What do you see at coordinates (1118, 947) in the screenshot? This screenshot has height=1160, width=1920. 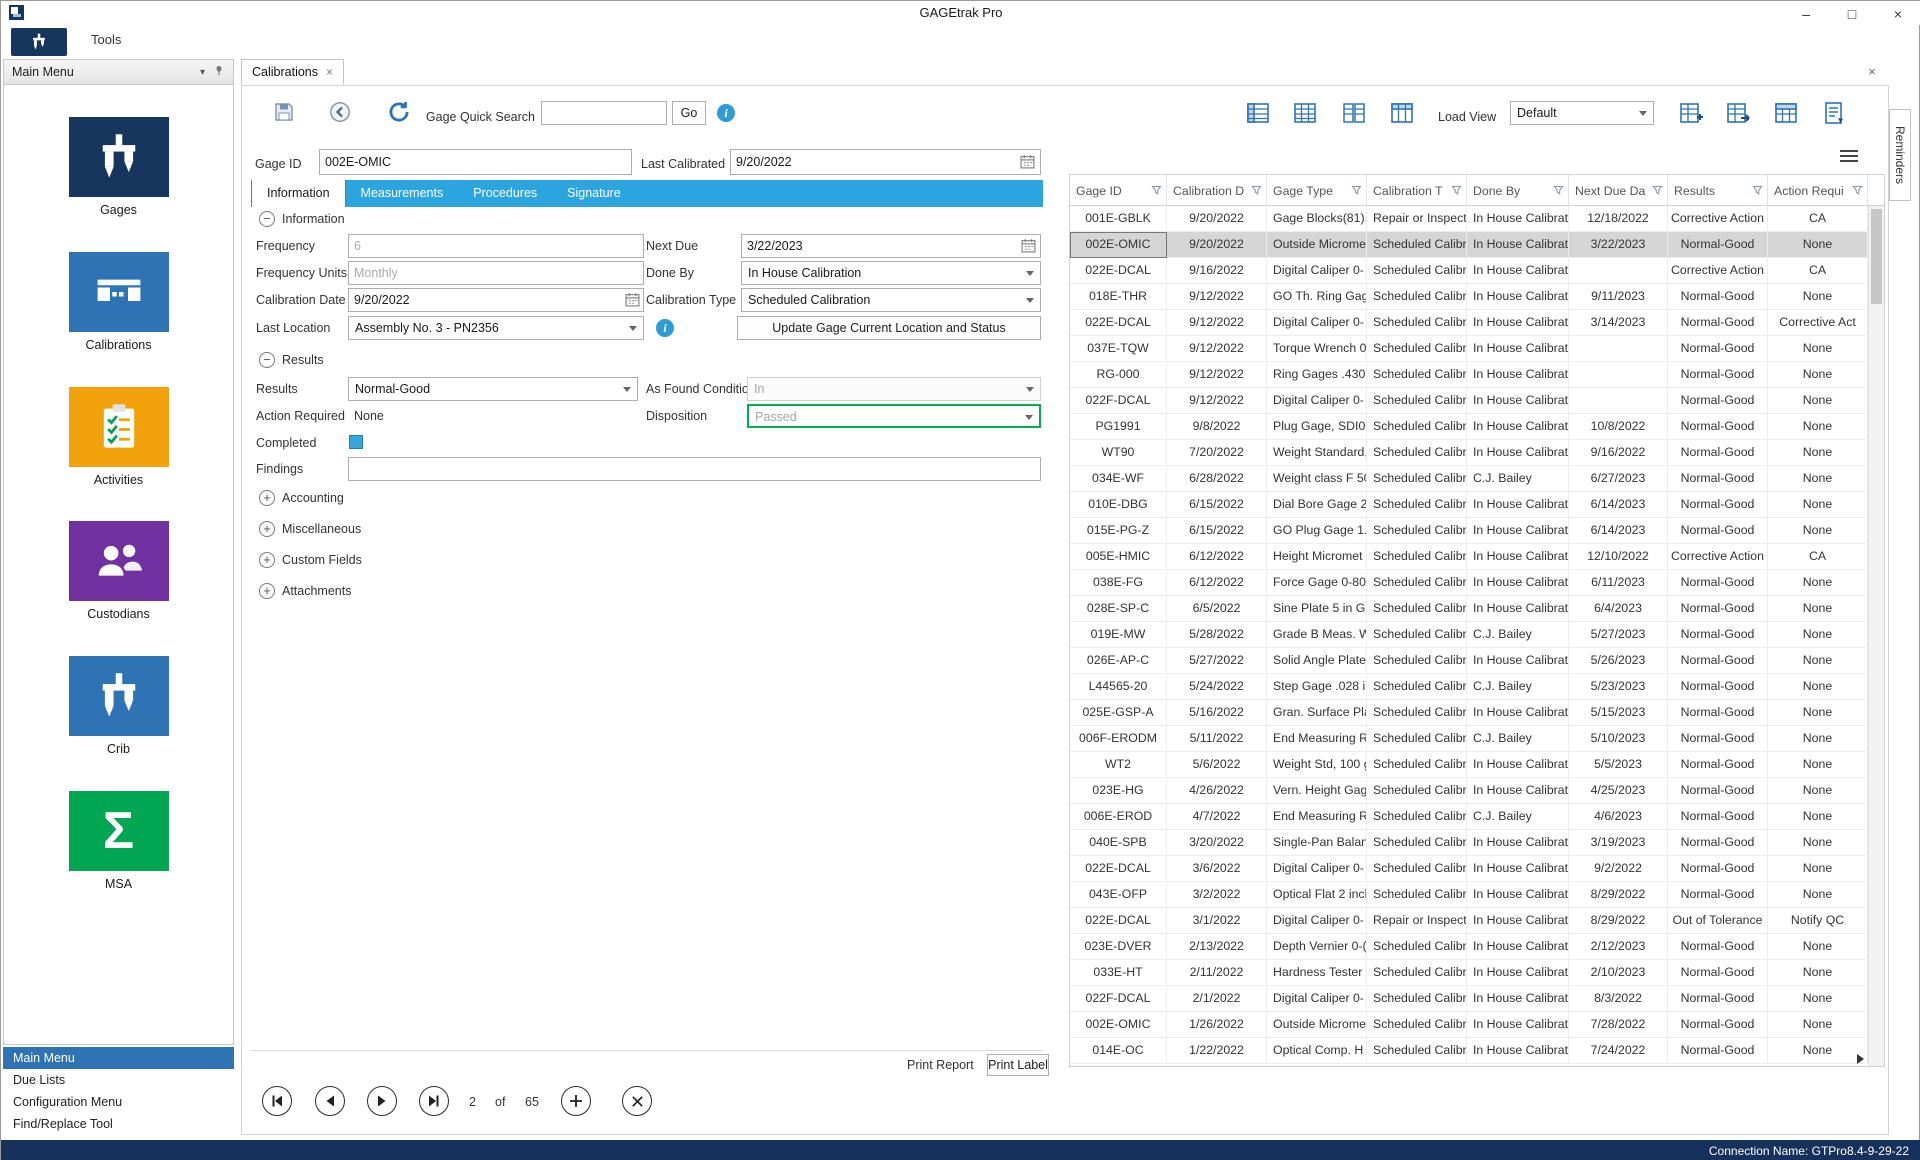 I see `grid-cell: 023E-DVER` at bounding box center [1118, 947].